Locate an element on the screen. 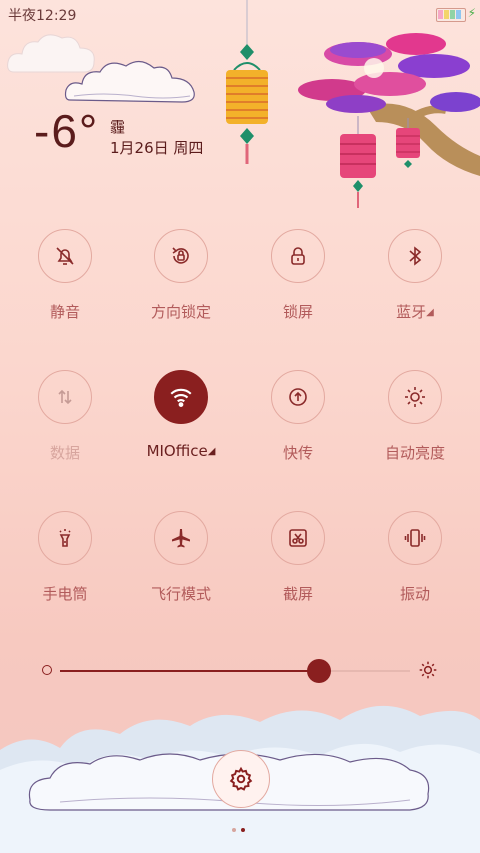 The width and height of the screenshot is (480, 853). tile-label: 方向锁定 is located at coordinates (180, 312).